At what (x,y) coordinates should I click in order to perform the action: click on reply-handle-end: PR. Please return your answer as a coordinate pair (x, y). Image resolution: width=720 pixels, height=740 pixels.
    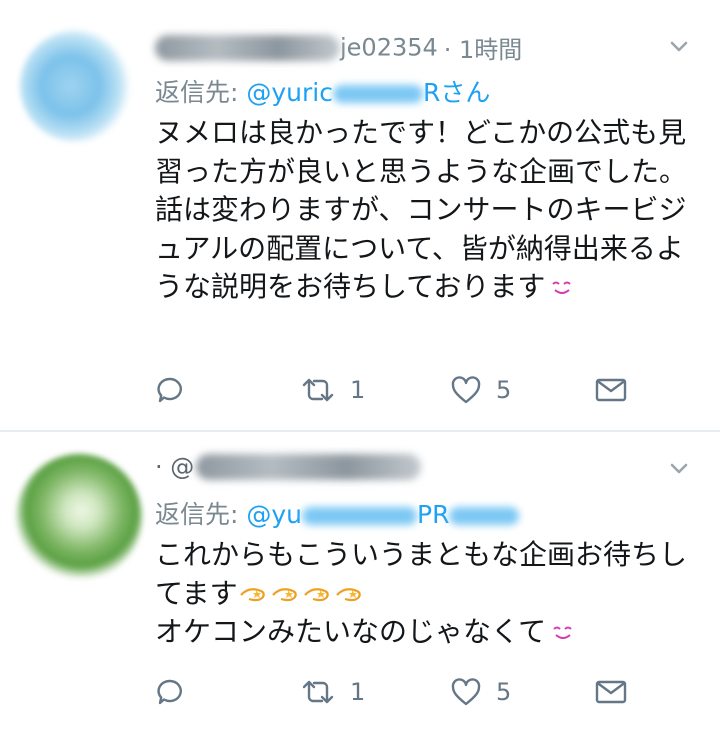
    Looking at the image, I should click on (433, 514).